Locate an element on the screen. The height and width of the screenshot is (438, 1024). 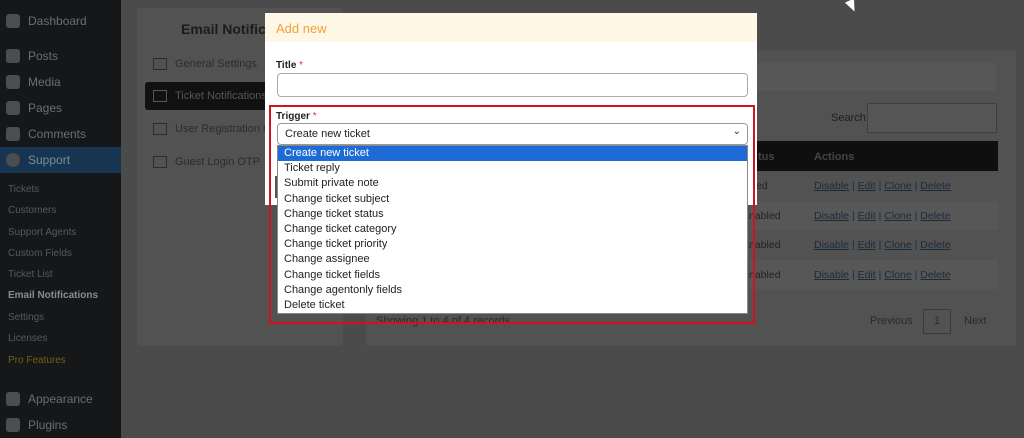
submenu-support-agents: Support Agents is located at coordinates (42, 232).